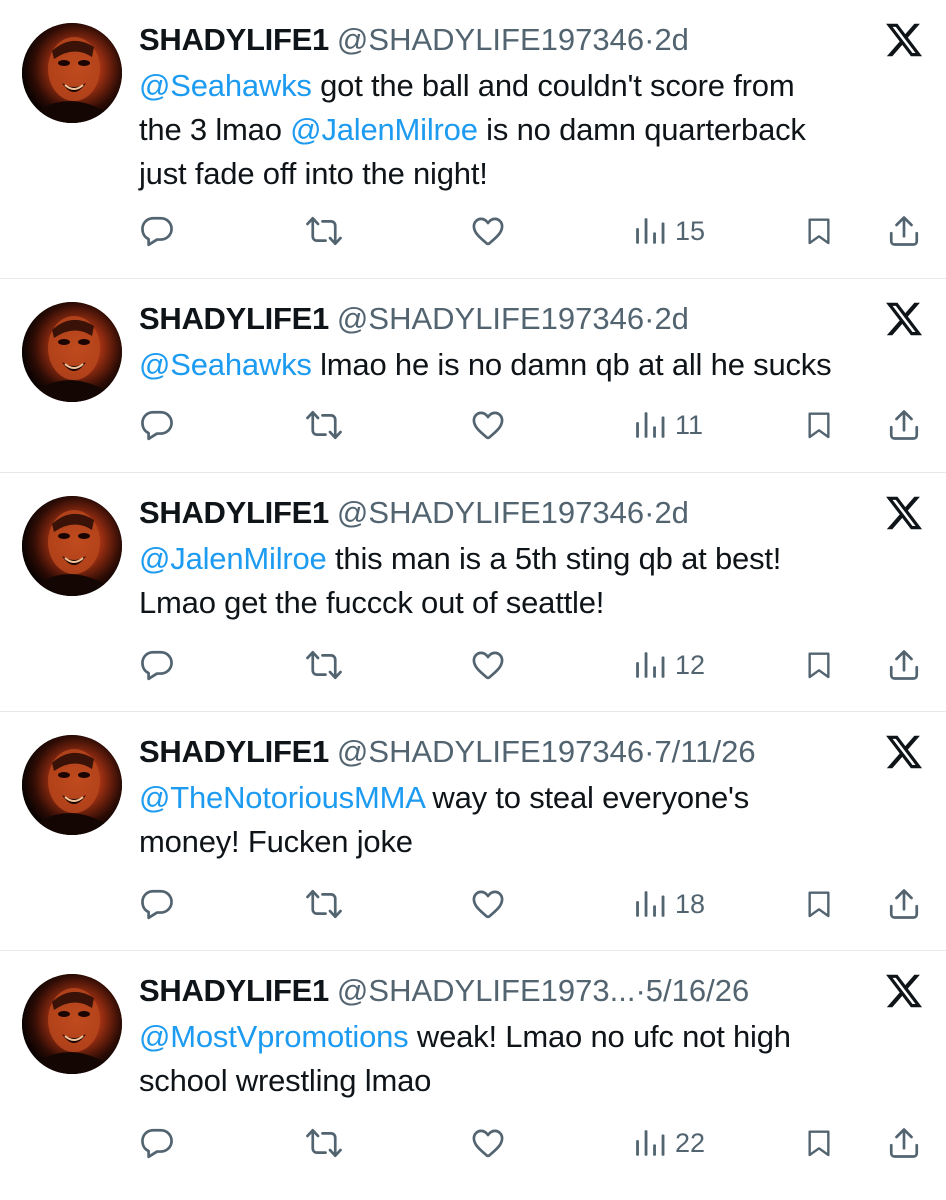 This screenshot has height=1200, width=946. I want to click on text-segment: money! Fucken joke, so click(276, 841).